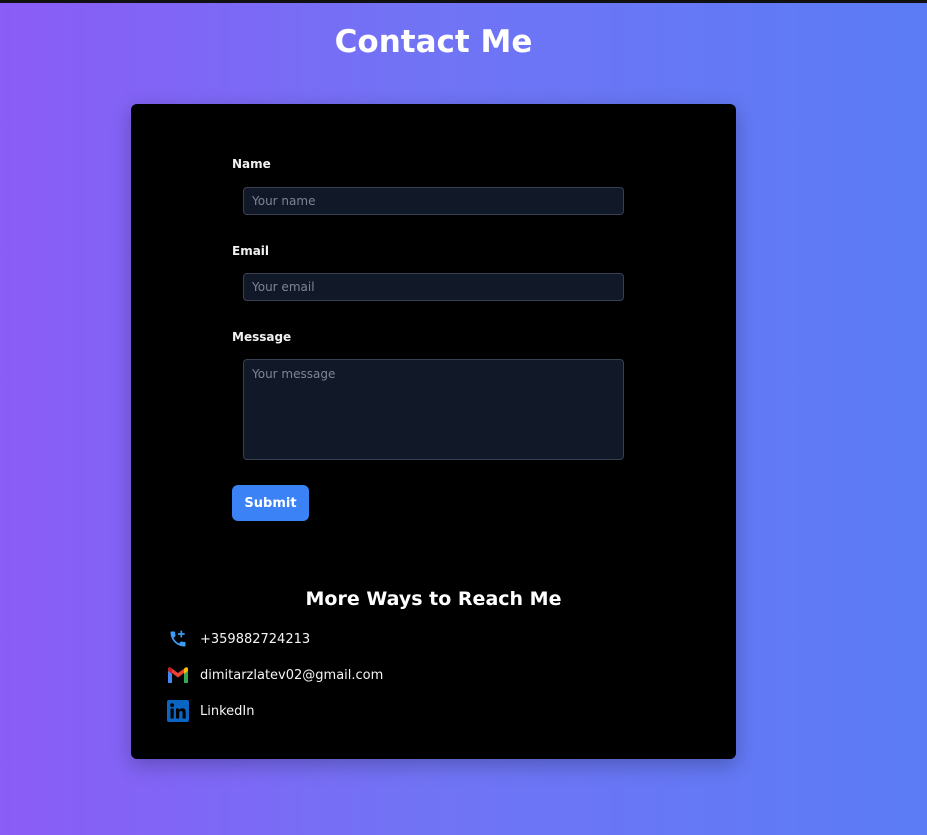  I want to click on linkedin-text: LinkedIn, so click(227, 711).